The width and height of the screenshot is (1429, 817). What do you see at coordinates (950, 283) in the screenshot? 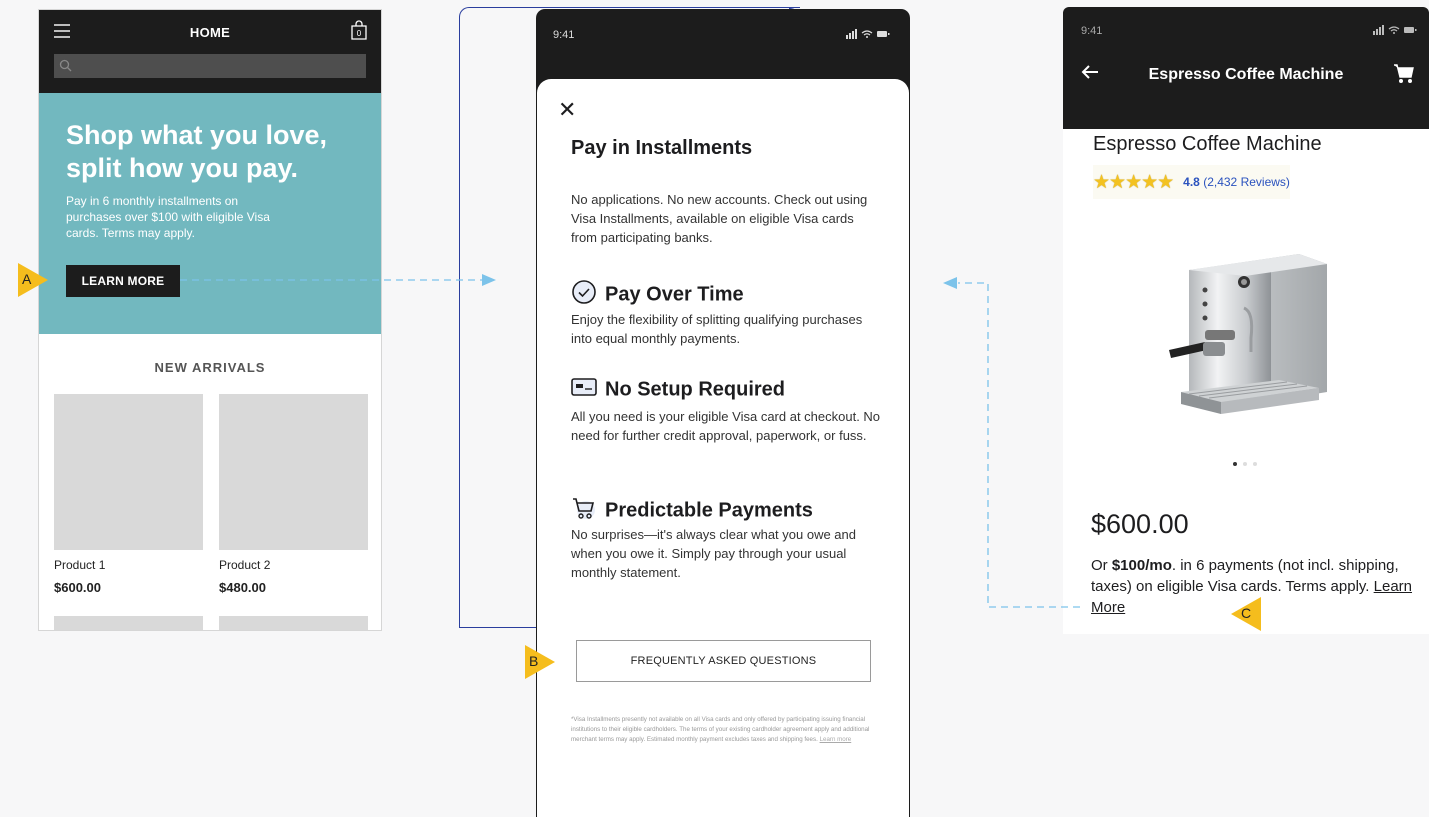
I see `connector-c-arrowhead` at bounding box center [950, 283].